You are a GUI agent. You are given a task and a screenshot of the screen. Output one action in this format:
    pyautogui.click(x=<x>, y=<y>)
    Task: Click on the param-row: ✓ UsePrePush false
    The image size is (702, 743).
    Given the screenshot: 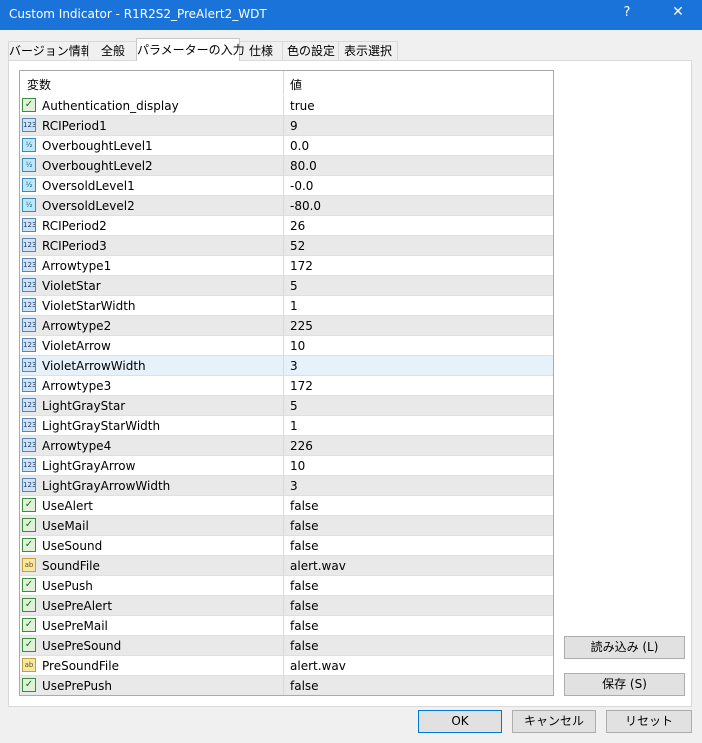 What is the action you would take?
    pyautogui.click(x=286, y=686)
    